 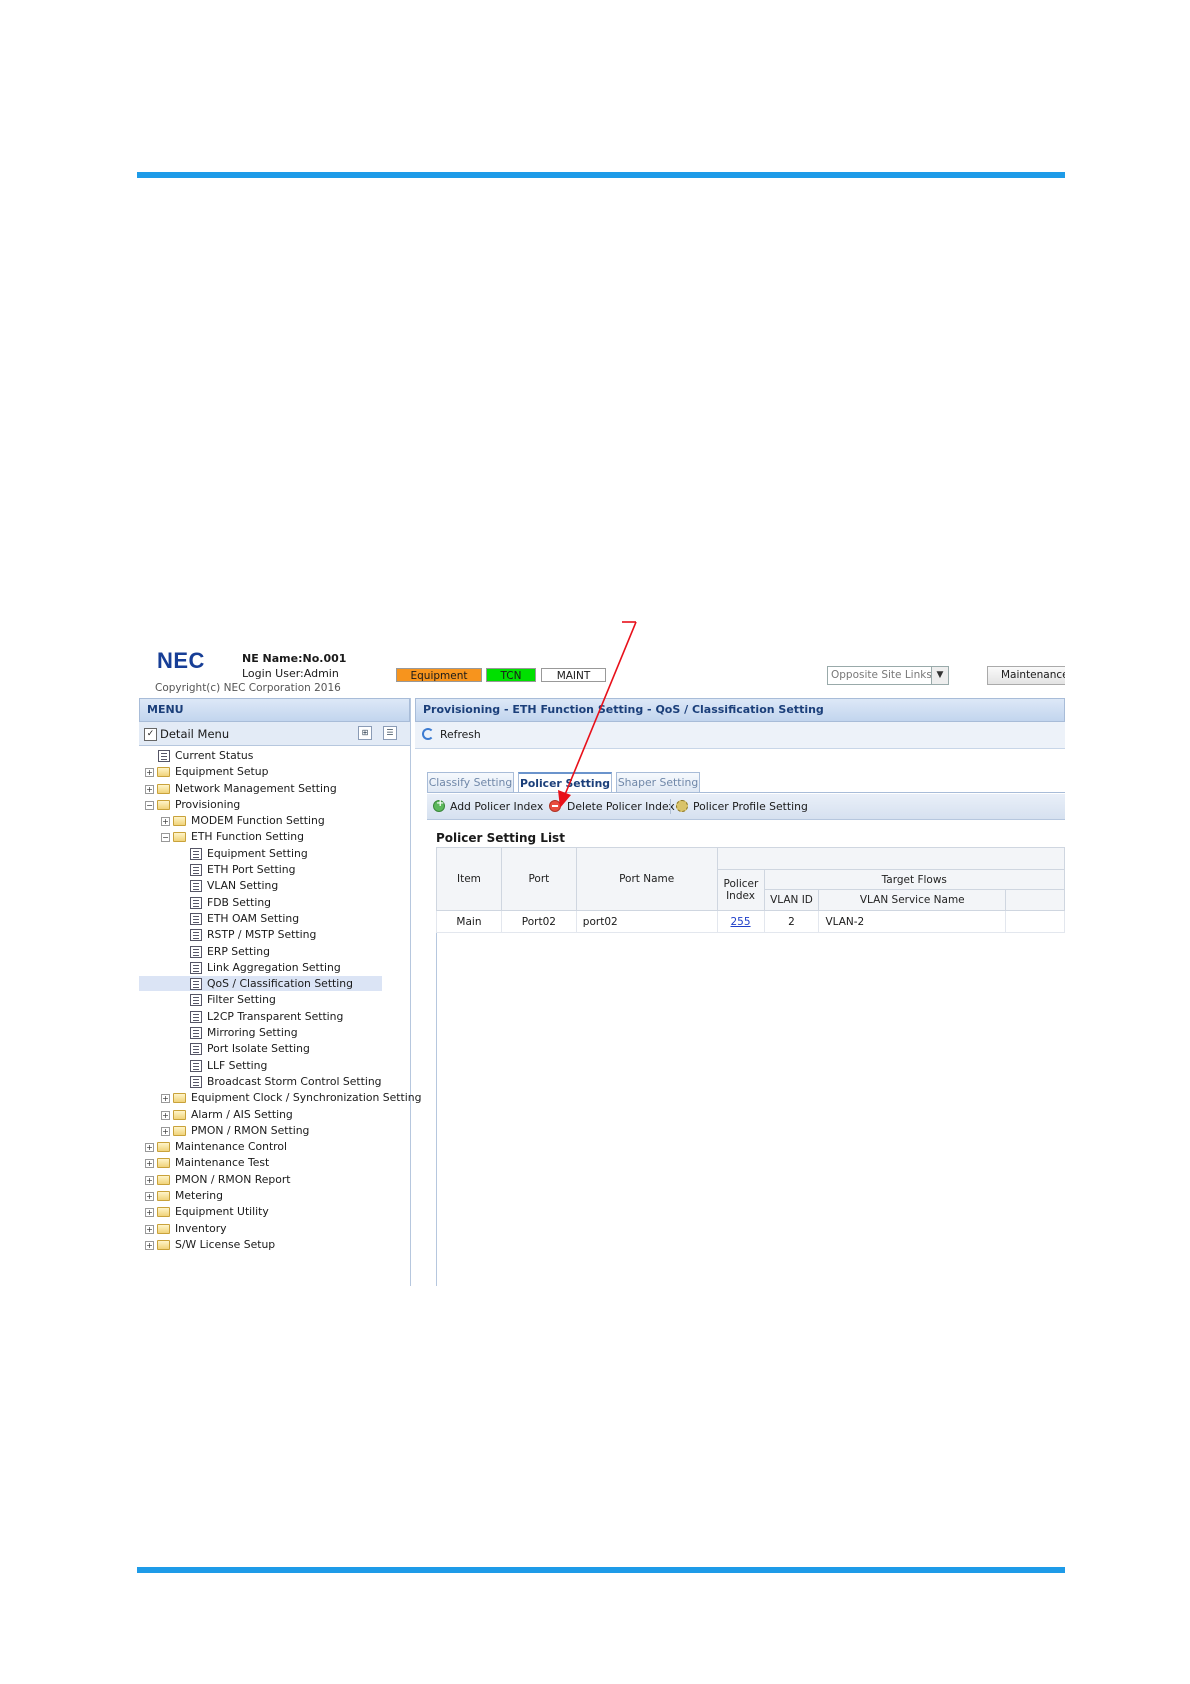 What do you see at coordinates (888, 675) in the screenshot?
I see `opposite-site-select: Opposite Site Links ▼` at bounding box center [888, 675].